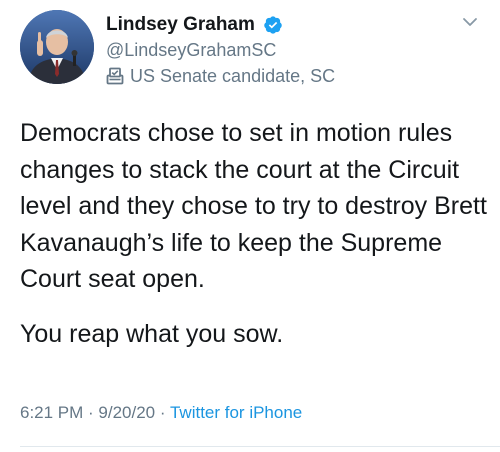 Image resolution: width=500 pixels, height=452 pixels. What do you see at coordinates (152, 333) in the screenshot?
I see `tweet-paragraph: You reap what you sow.` at bounding box center [152, 333].